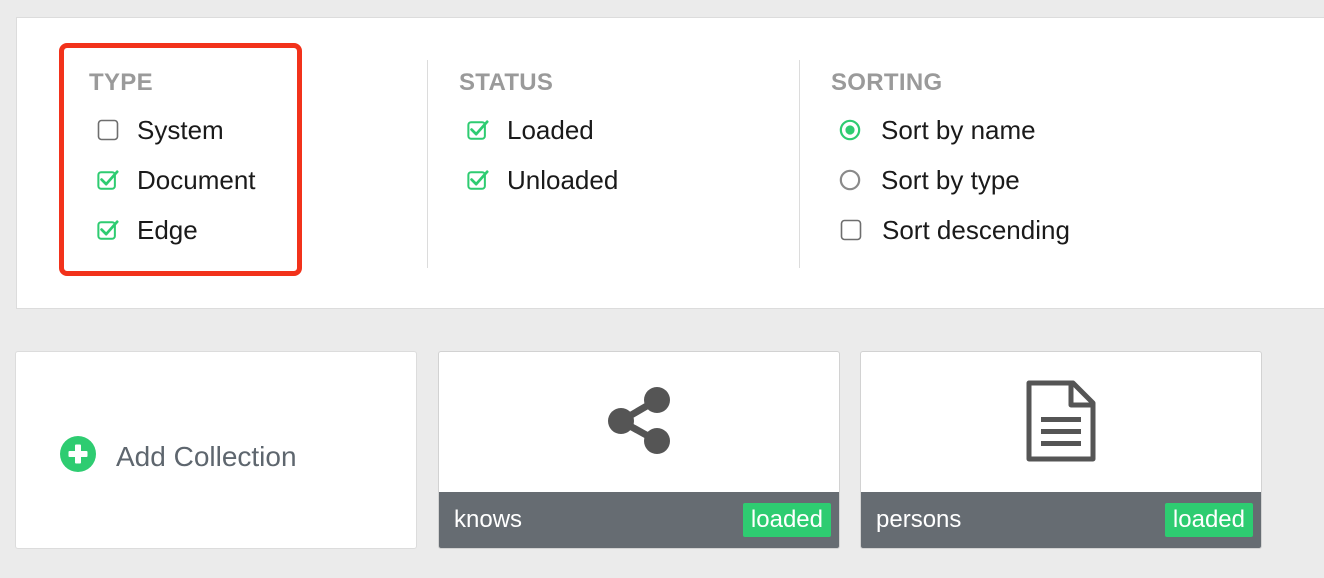  What do you see at coordinates (1061, 520) in the screenshot?
I see `collection-footer: persons loaded` at bounding box center [1061, 520].